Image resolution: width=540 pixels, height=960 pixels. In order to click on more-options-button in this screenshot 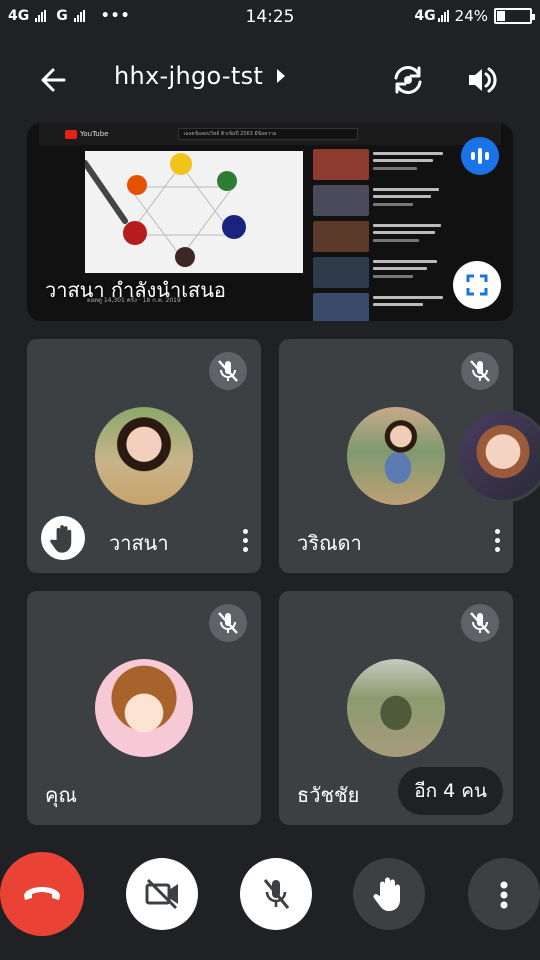, I will do `click(504, 894)`.